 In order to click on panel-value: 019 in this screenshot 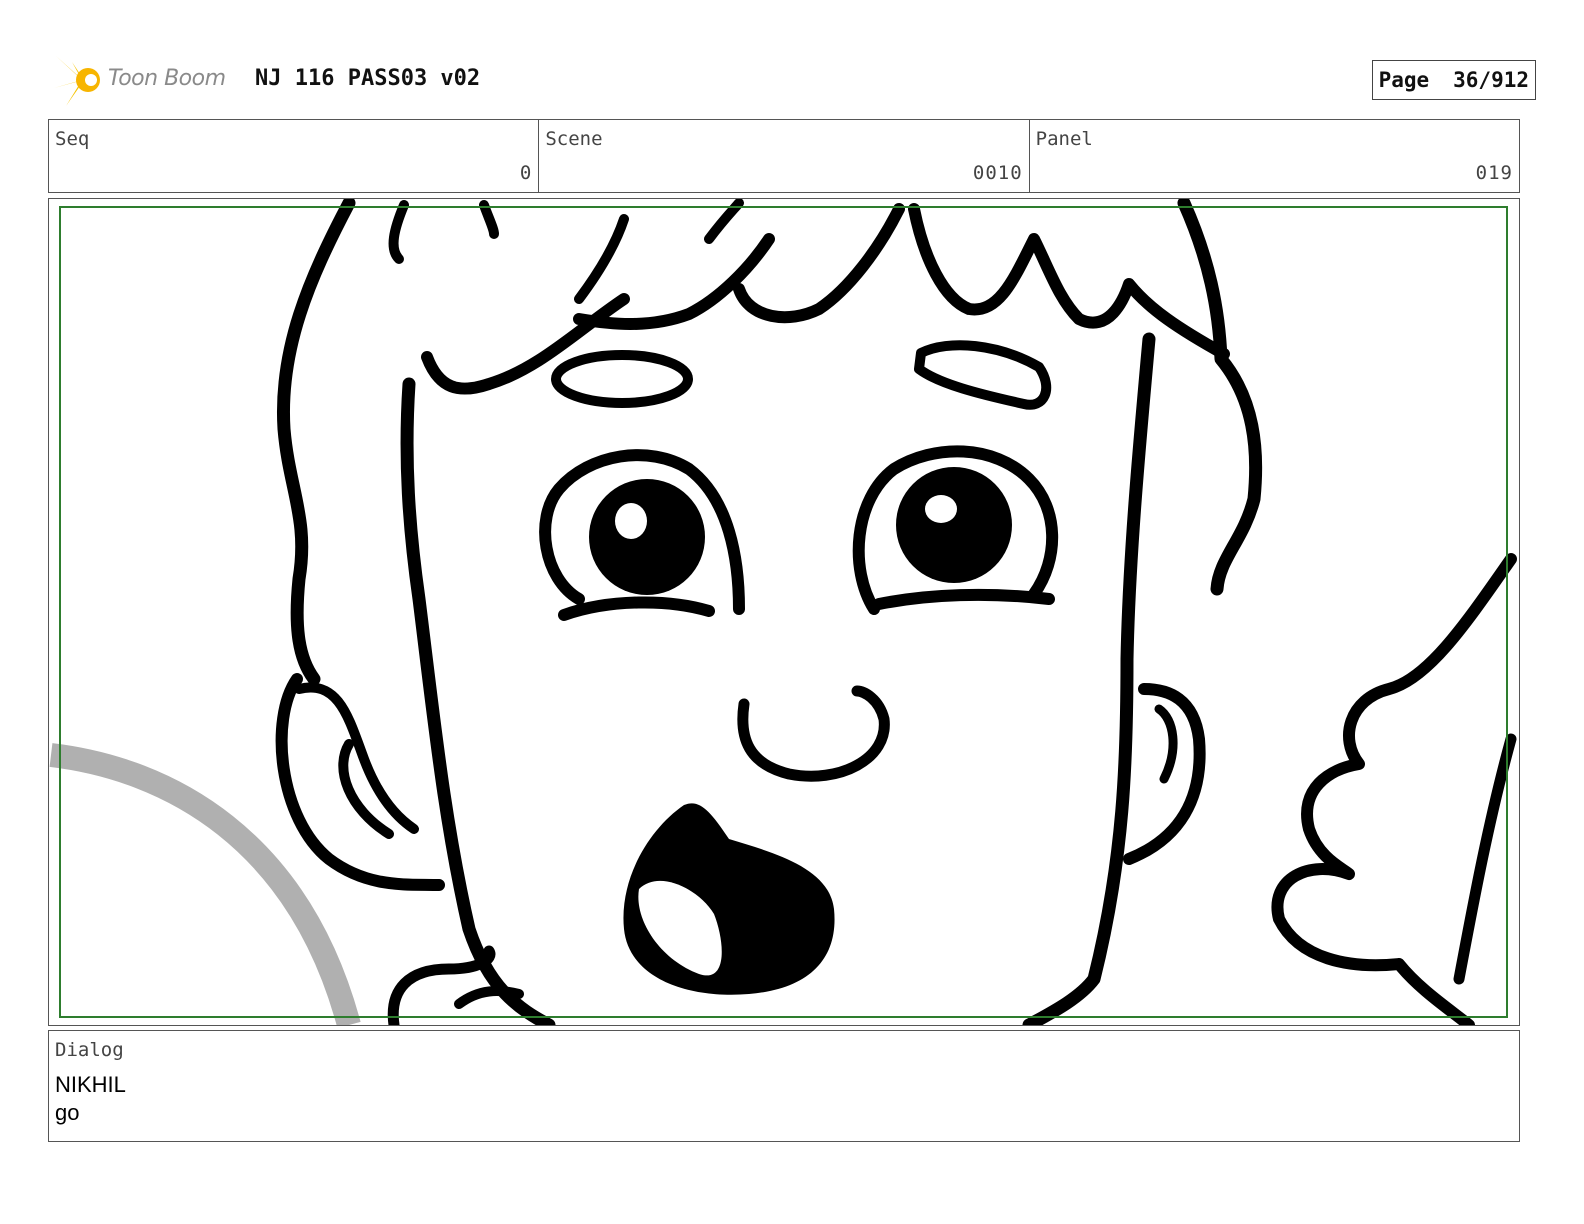, I will do `click(1494, 173)`.